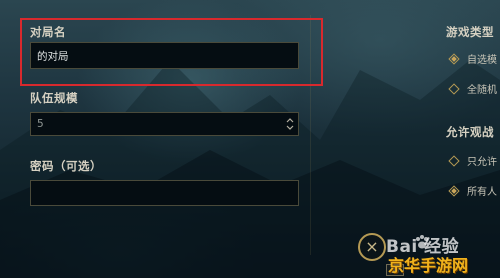 This screenshot has width=500, height=278. What do you see at coordinates (482, 90) in the screenshot?
I see `game-type-option-label: 全随机` at bounding box center [482, 90].